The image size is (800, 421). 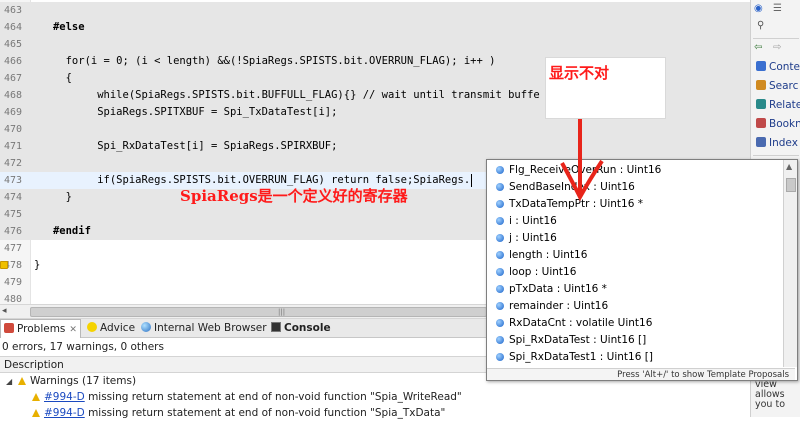 What do you see at coordinates (543, 272) in the screenshot?
I see `proposal-label: loop : Uint16` at bounding box center [543, 272].